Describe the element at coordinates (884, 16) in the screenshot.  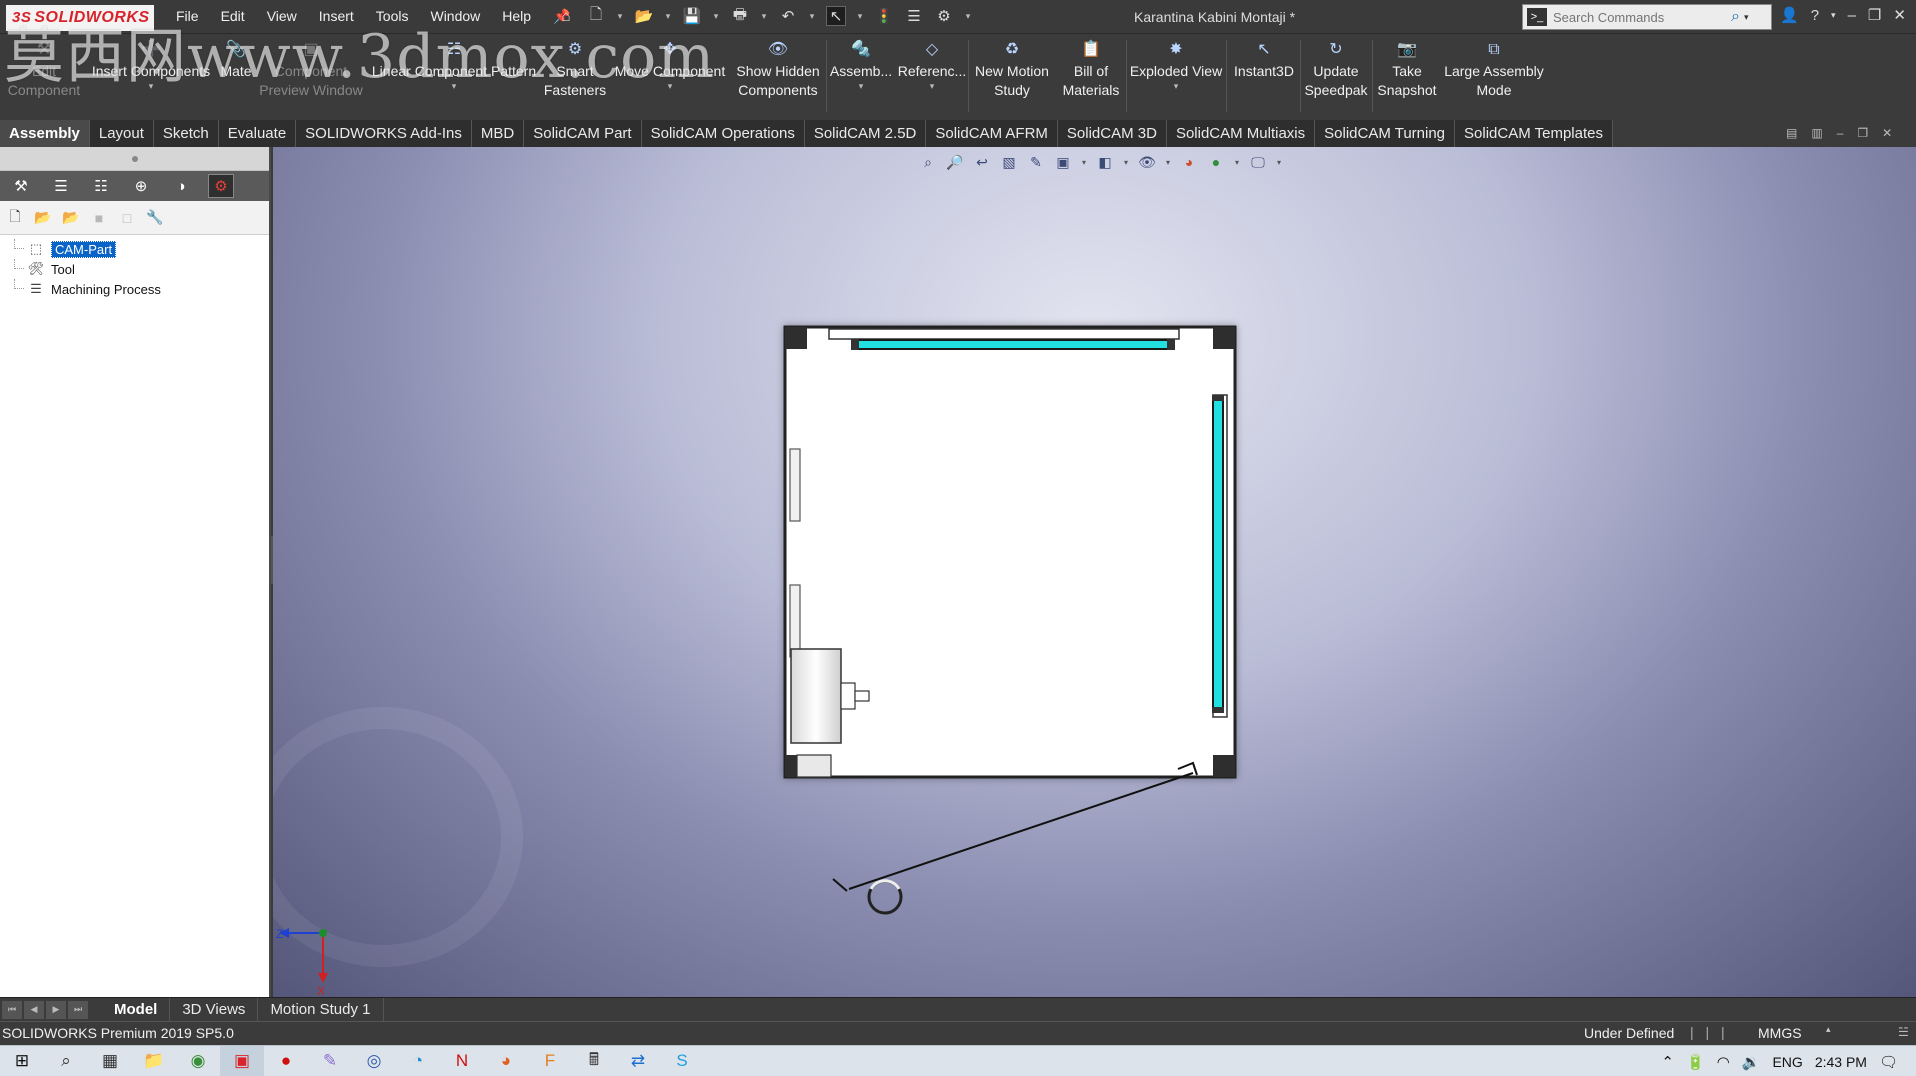
I see `rebuild-traffic-light-icon: 🚦` at that location.